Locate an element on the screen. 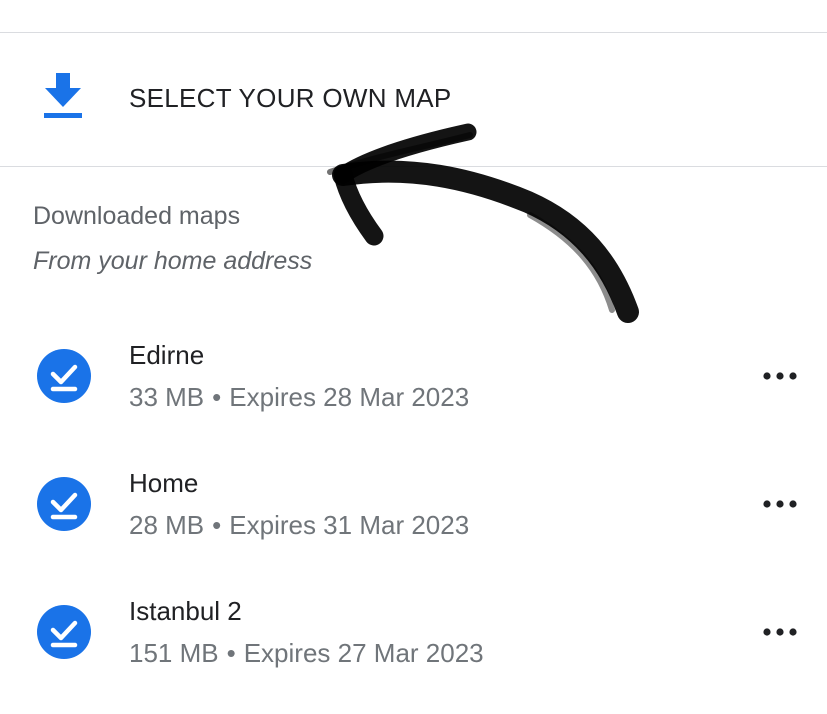 The width and height of the screenshot is (827, 714). section-divider is located at coordinates (413, 166).